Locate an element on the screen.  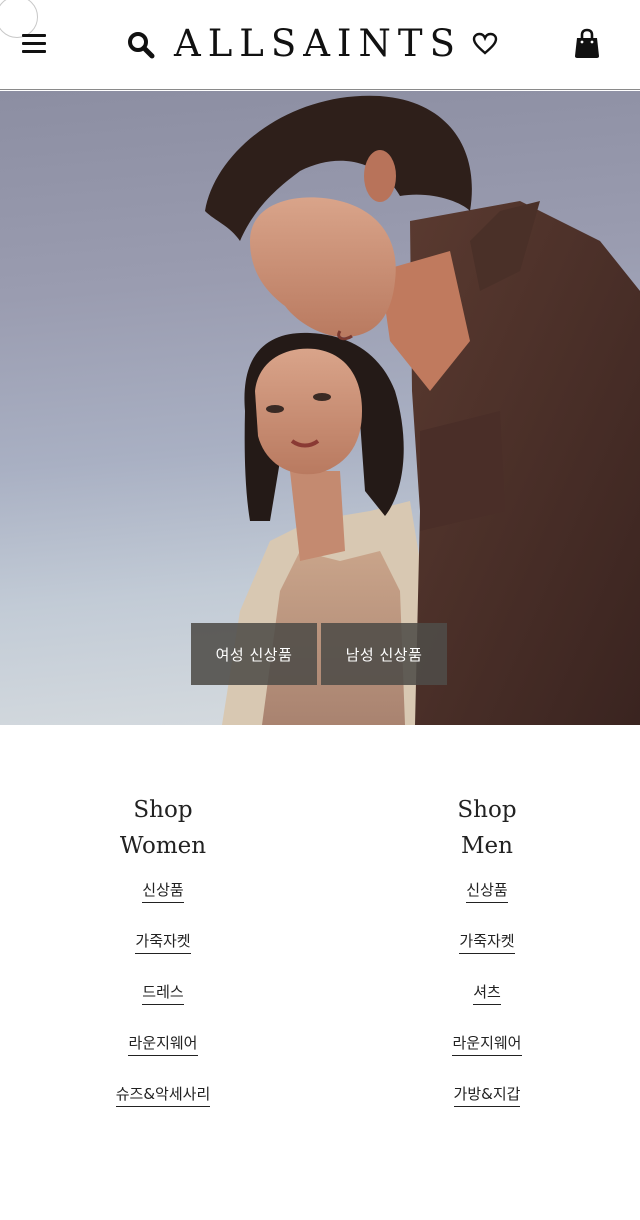
men-link-shirts: 셔츠 is located at coordinates (487, 993).